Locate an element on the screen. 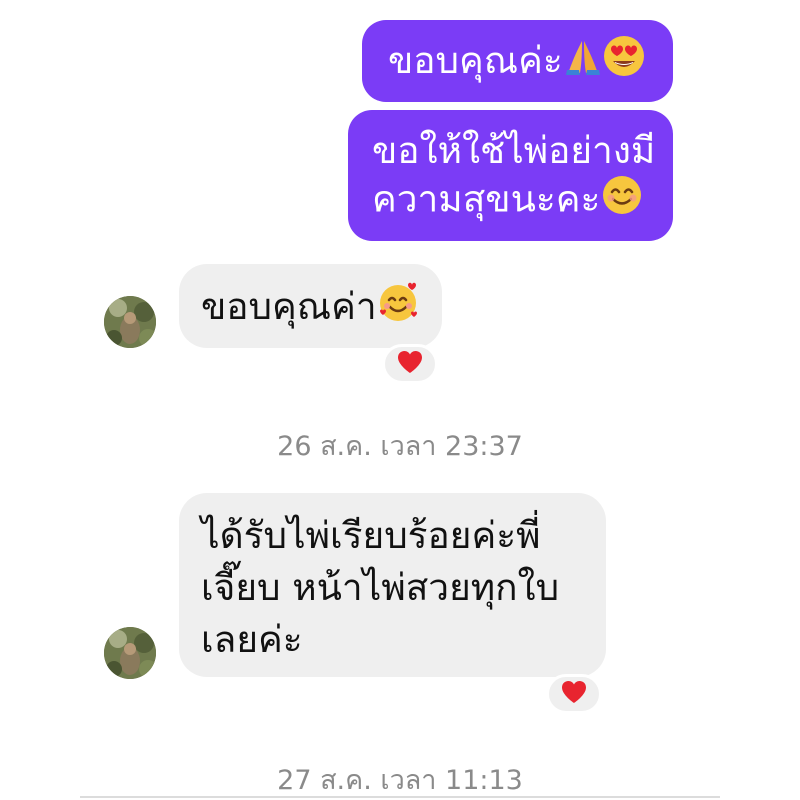 The image size is (800, 800). timestamp: 26 ส.ค. เวลา 23:37 is located at coordinates (400, 446).